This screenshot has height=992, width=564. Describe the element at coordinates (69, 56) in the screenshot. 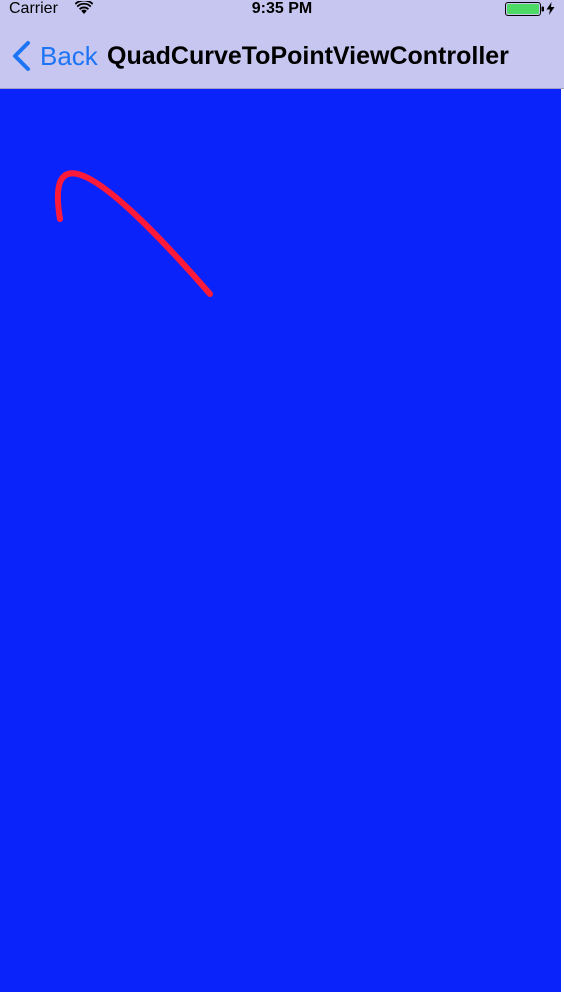

I see `back-button-label: Back` at that location.